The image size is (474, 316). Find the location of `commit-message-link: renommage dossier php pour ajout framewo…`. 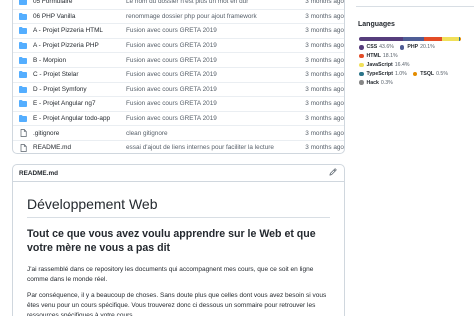

commit-message-link: renommage dossier php pour ajout framewo… is located at coordinates (212, 16).